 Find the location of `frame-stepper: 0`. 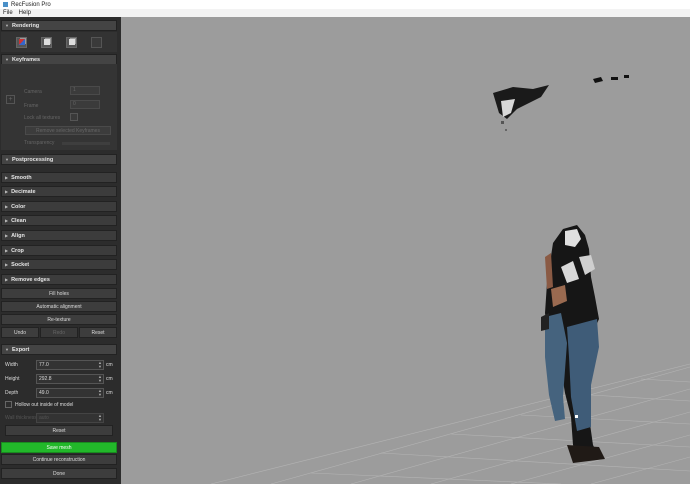

frame-stepper: 0 is located at coordinates (85, 104).